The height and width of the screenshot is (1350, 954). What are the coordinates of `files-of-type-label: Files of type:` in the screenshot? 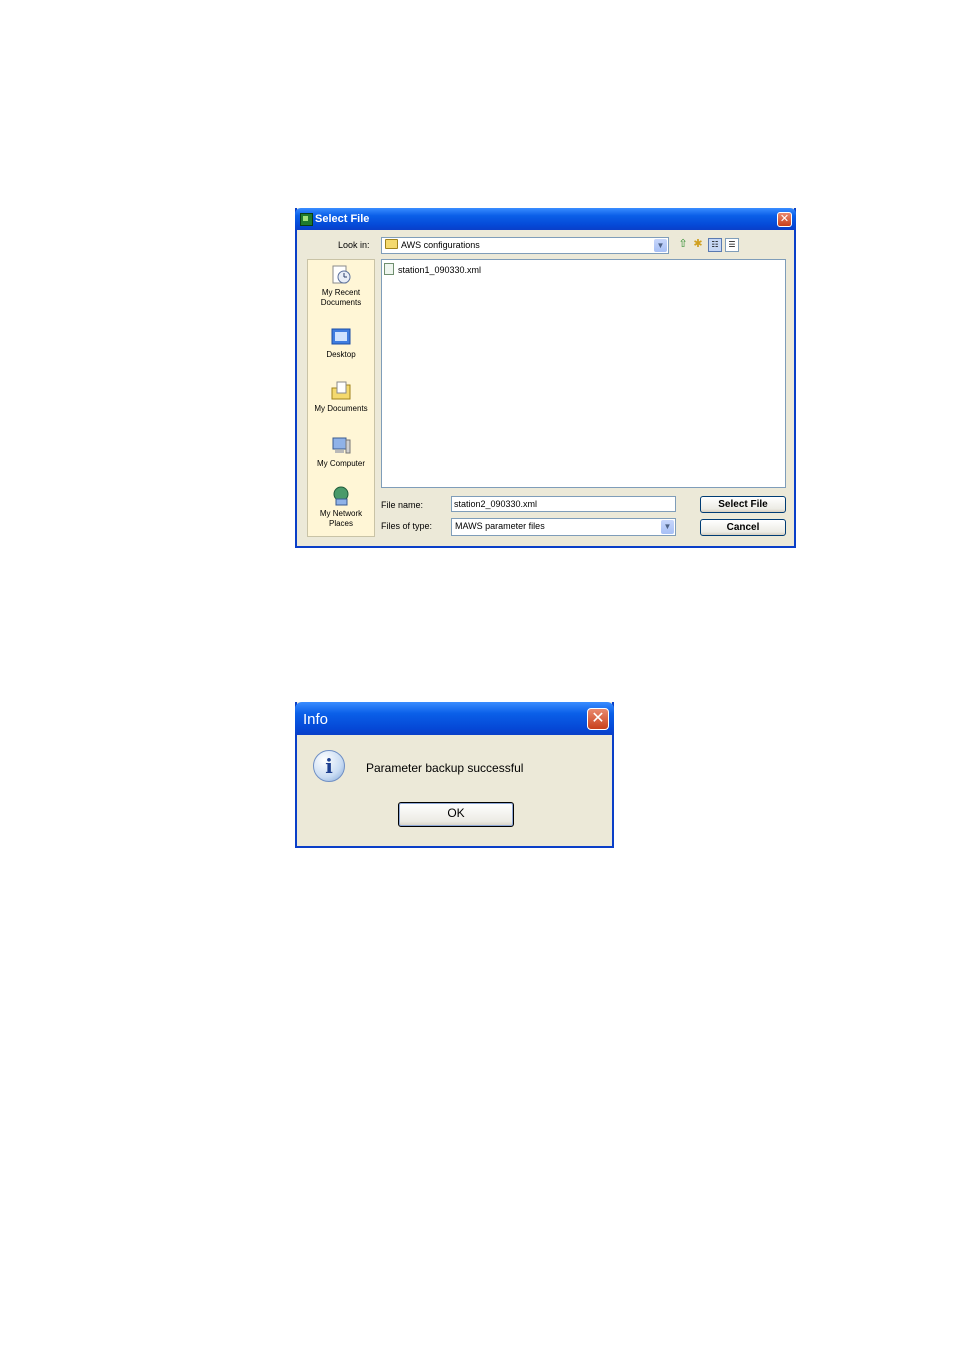 It's located at (407, 526).